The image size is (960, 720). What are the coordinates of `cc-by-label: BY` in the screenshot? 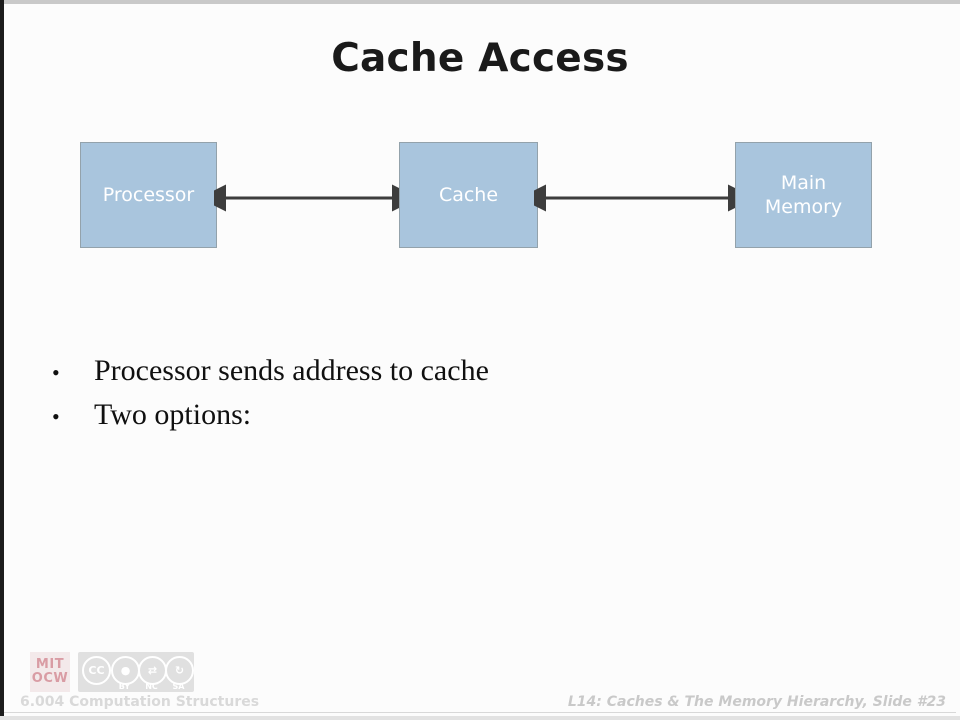 It's located at (124, 686).